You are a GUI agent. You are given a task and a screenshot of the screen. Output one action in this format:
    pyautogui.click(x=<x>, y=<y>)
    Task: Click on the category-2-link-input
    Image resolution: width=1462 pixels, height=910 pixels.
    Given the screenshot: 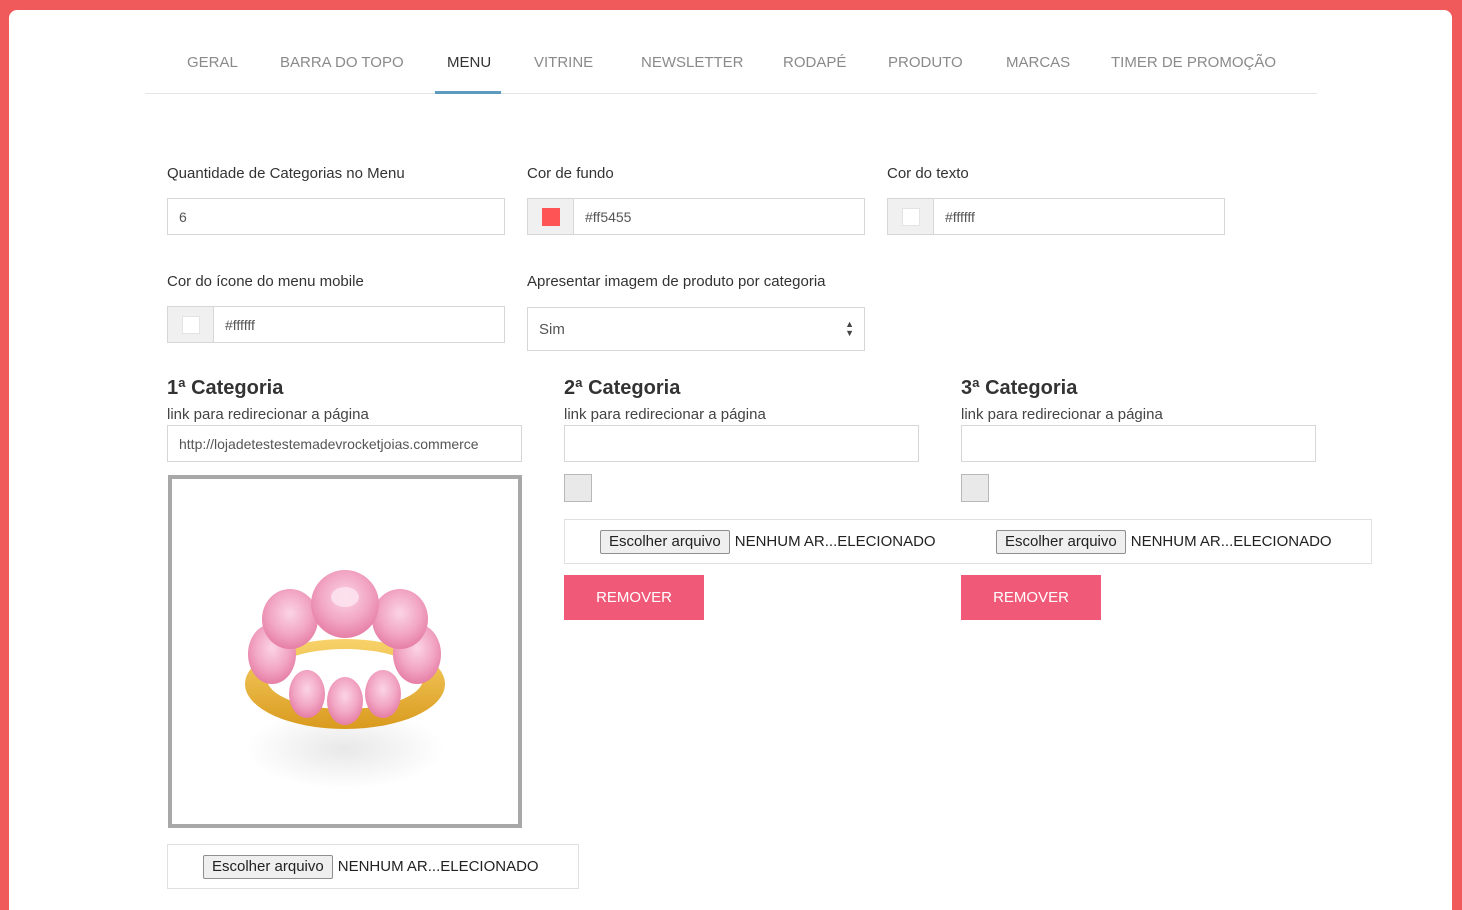 What is the action you would take?
    pyautogui.click(x=741, y=443)
    